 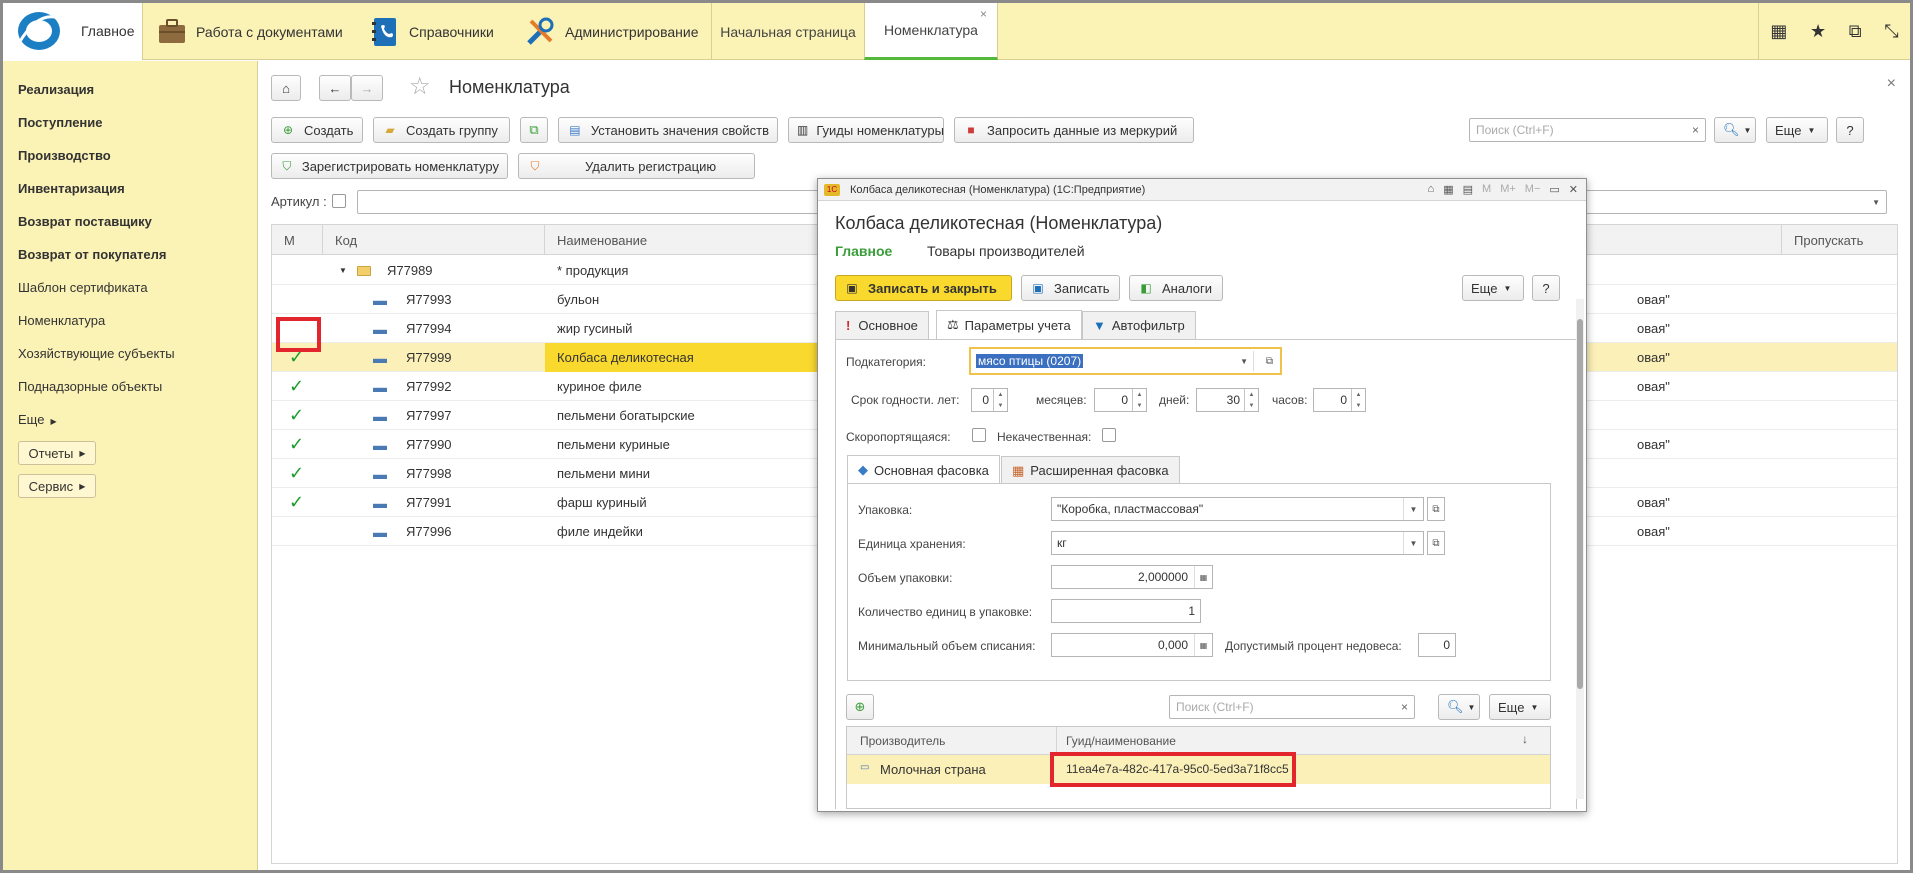 I want to click on sidebar-item-certificate-template: Шаблон сертификата, so click(x=83, y=287).